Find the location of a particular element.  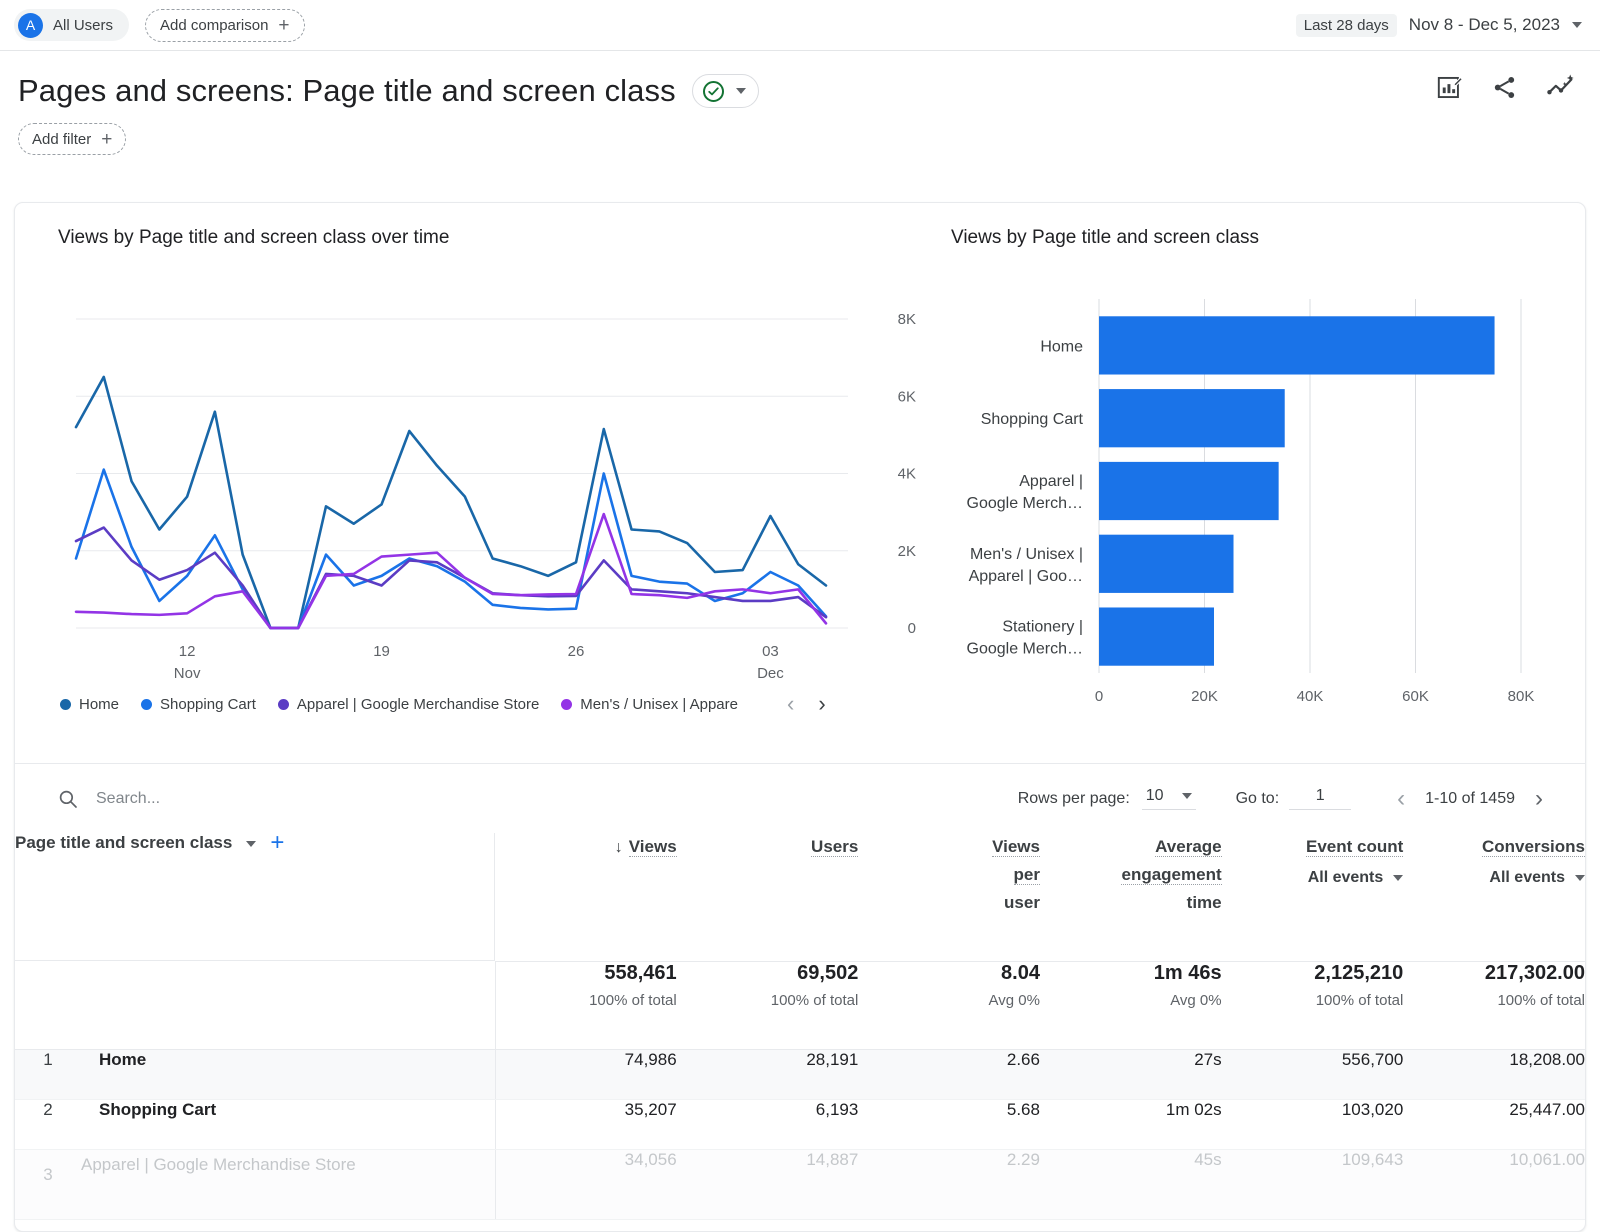

legend-item-3: Men's / Unisex | Appare is located at coordinates (649, 704).